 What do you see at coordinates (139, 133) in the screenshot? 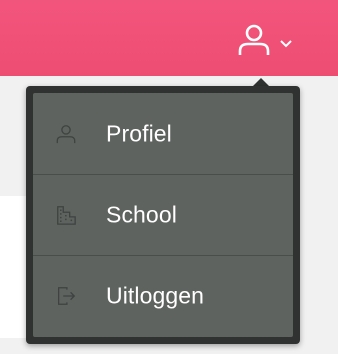
I see `menu-item-label: Profiel` at bounding box center [139, 133].